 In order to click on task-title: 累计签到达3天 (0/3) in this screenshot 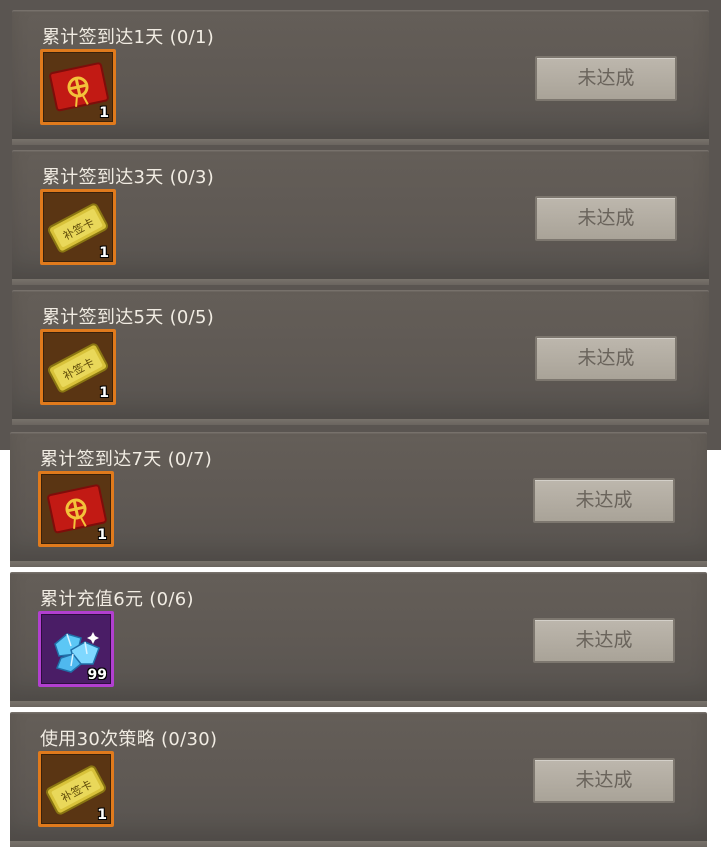, I will do `click(128, 177)`.